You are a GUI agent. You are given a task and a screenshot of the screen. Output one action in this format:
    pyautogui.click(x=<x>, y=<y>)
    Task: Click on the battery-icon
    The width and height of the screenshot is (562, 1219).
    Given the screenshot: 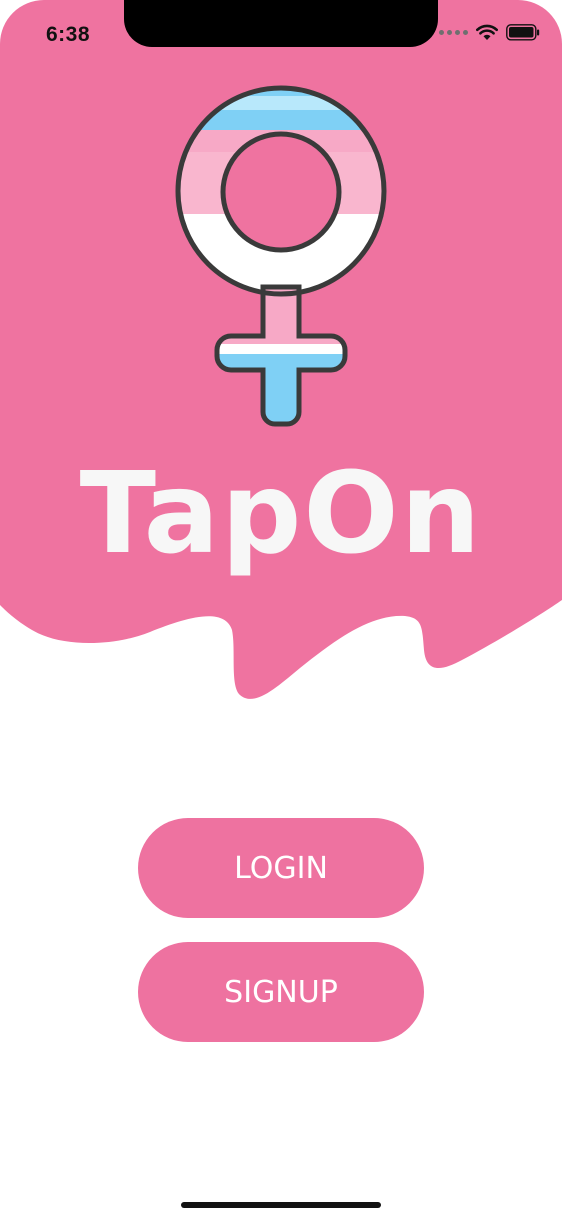 What is the action you would take?
    pyautogui.click(x=523, y=32)
    